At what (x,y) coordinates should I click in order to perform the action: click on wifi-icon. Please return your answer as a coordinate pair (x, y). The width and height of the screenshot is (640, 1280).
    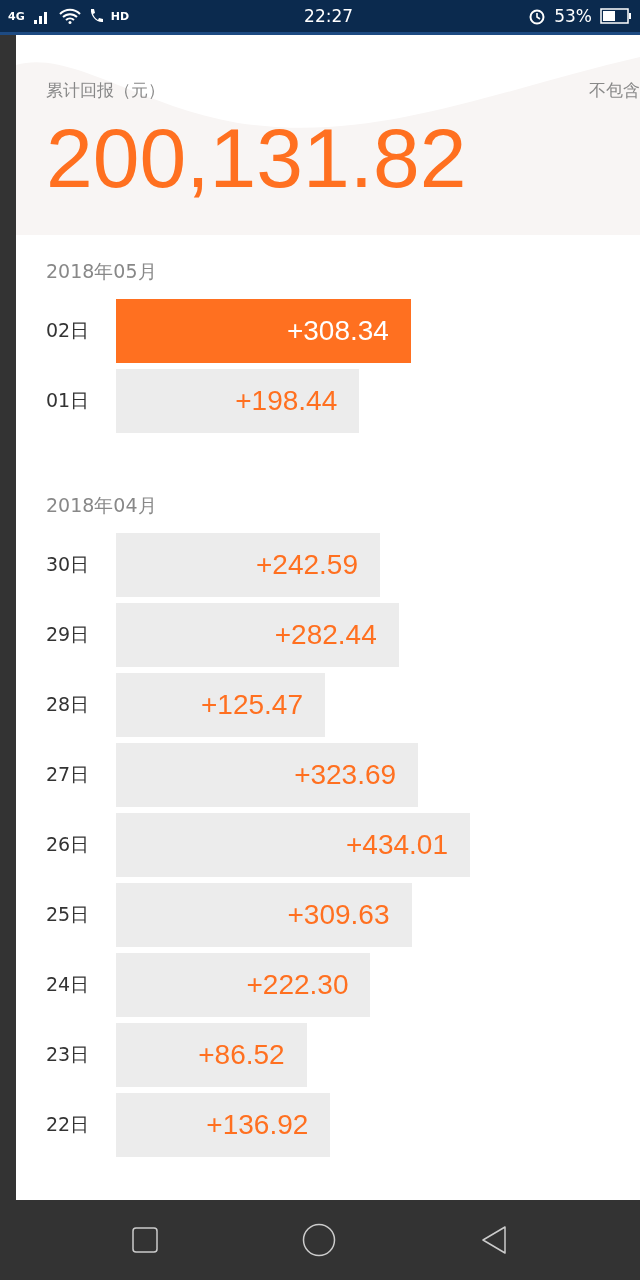
    Looking at the image, I should click on (69, 16).